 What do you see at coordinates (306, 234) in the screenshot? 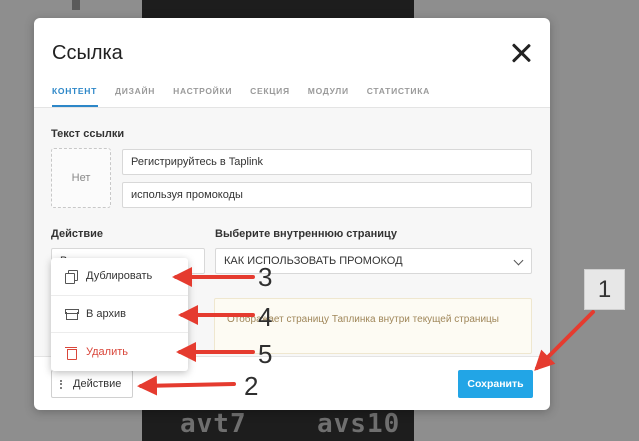
I see `internal-page-label: Выберите внутреннюю страницу` at bounding box center [306, 234].